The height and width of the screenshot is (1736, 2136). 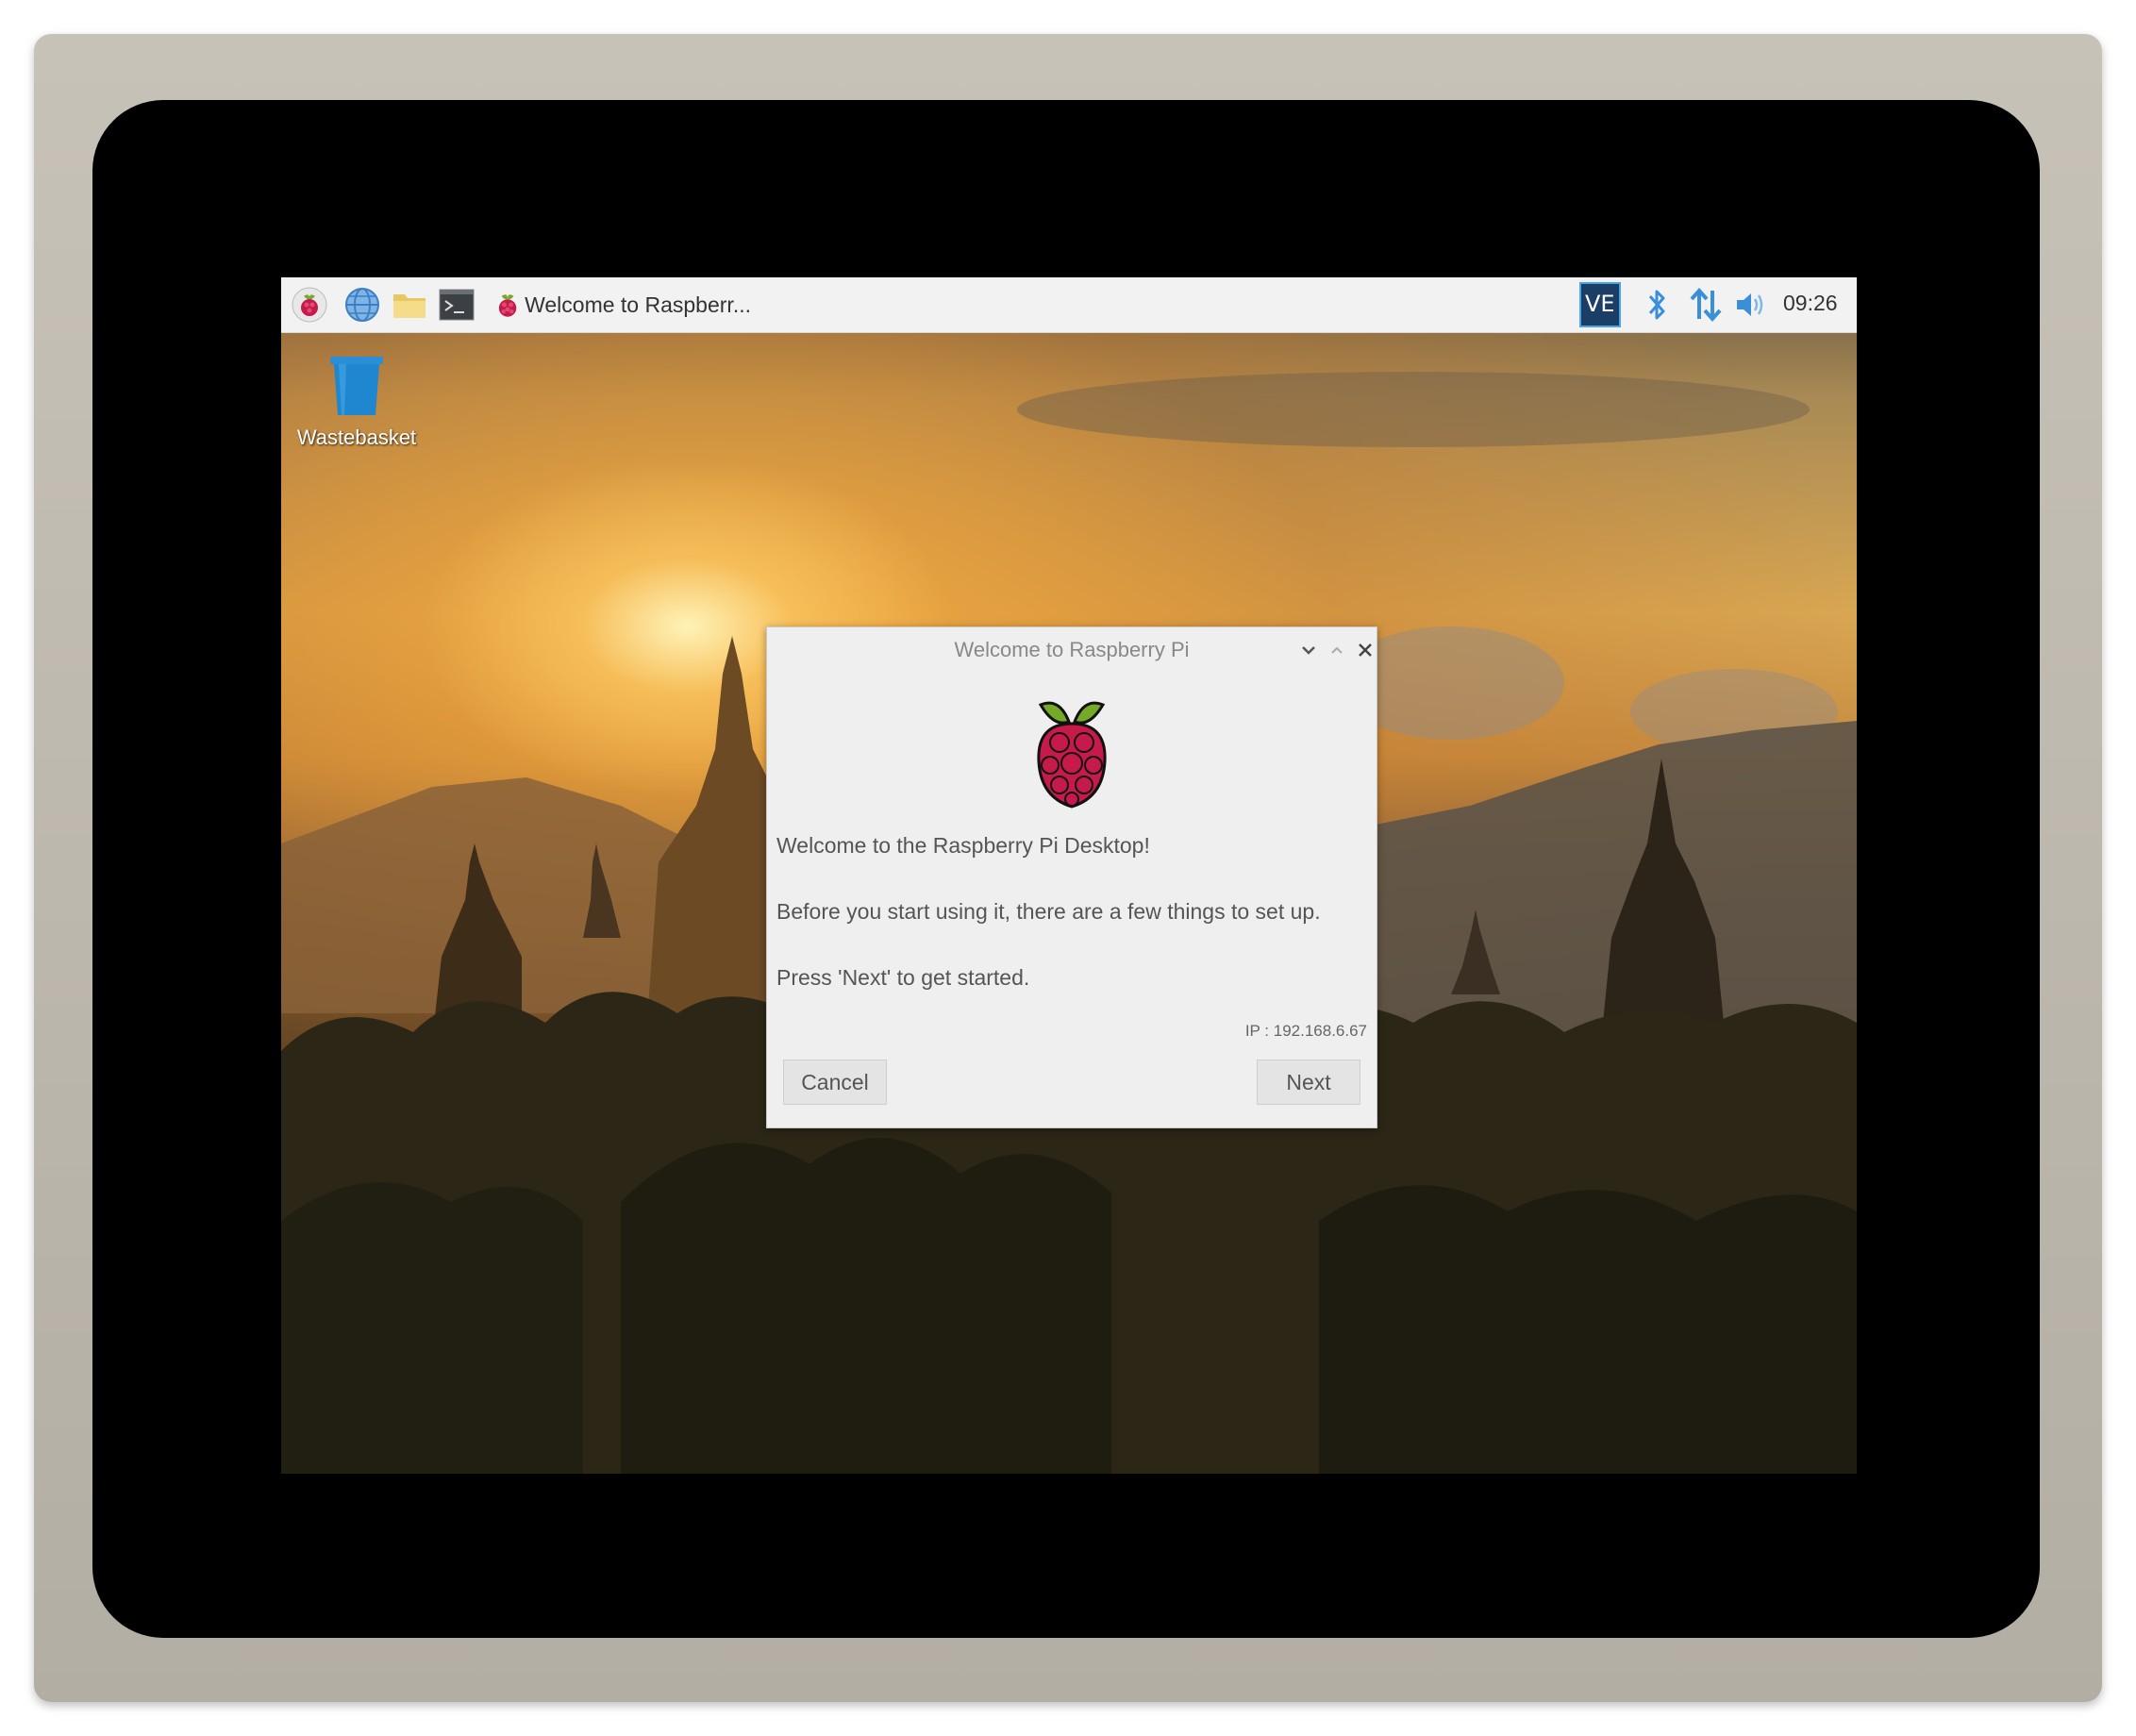 What do you see at coordinates (356, 438) in the screenshot?
I see `desktop-icon-label: Wastebasket` at bounding box center [356, 438].